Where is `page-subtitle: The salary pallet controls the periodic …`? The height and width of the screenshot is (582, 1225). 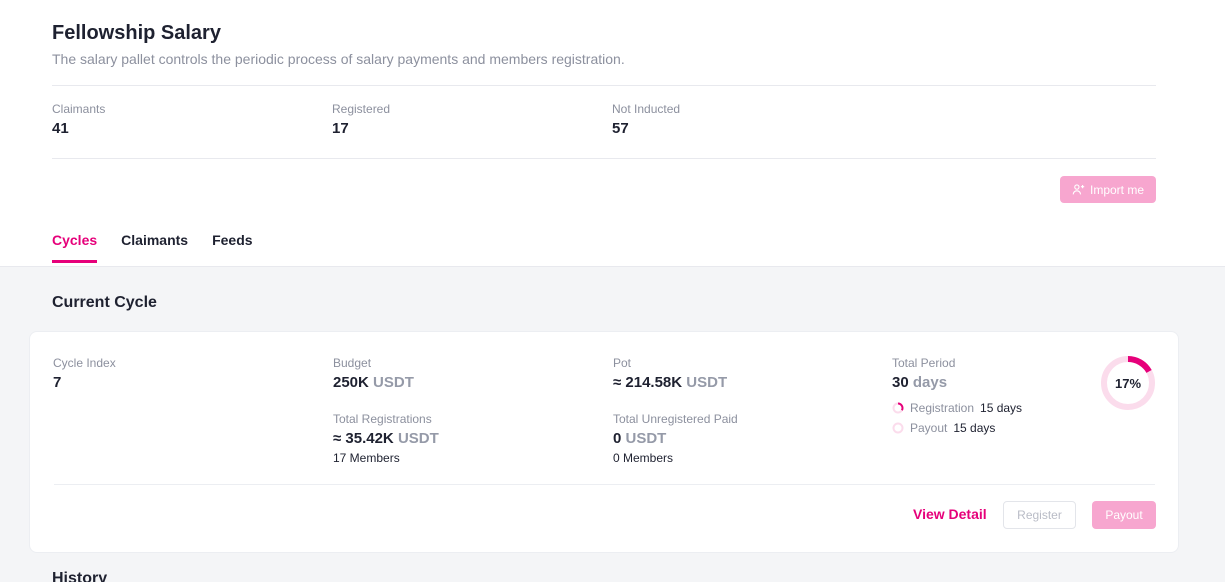
page-subtitle: The salary pallet controls the periodic … is located at coordinates (338, 59).